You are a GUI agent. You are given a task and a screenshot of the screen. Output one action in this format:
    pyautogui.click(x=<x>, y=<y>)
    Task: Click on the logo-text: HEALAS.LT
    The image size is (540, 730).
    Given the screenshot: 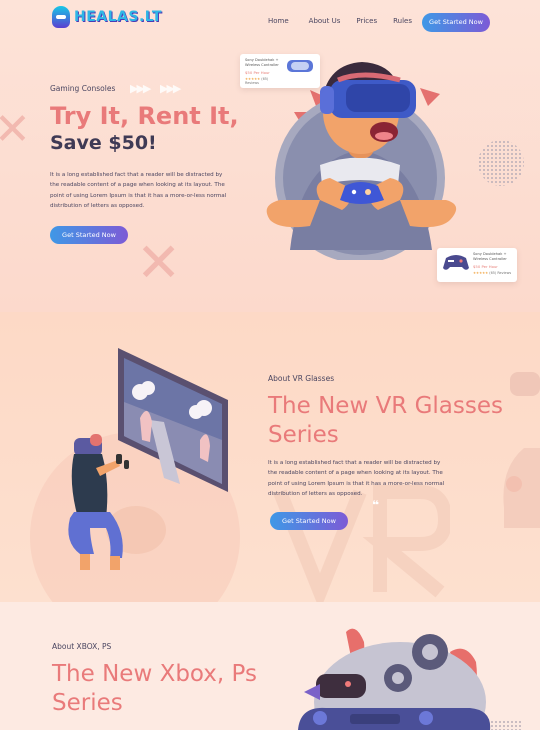 What is the action you would take?
    pyautogui.click(x=118, y=17)
    